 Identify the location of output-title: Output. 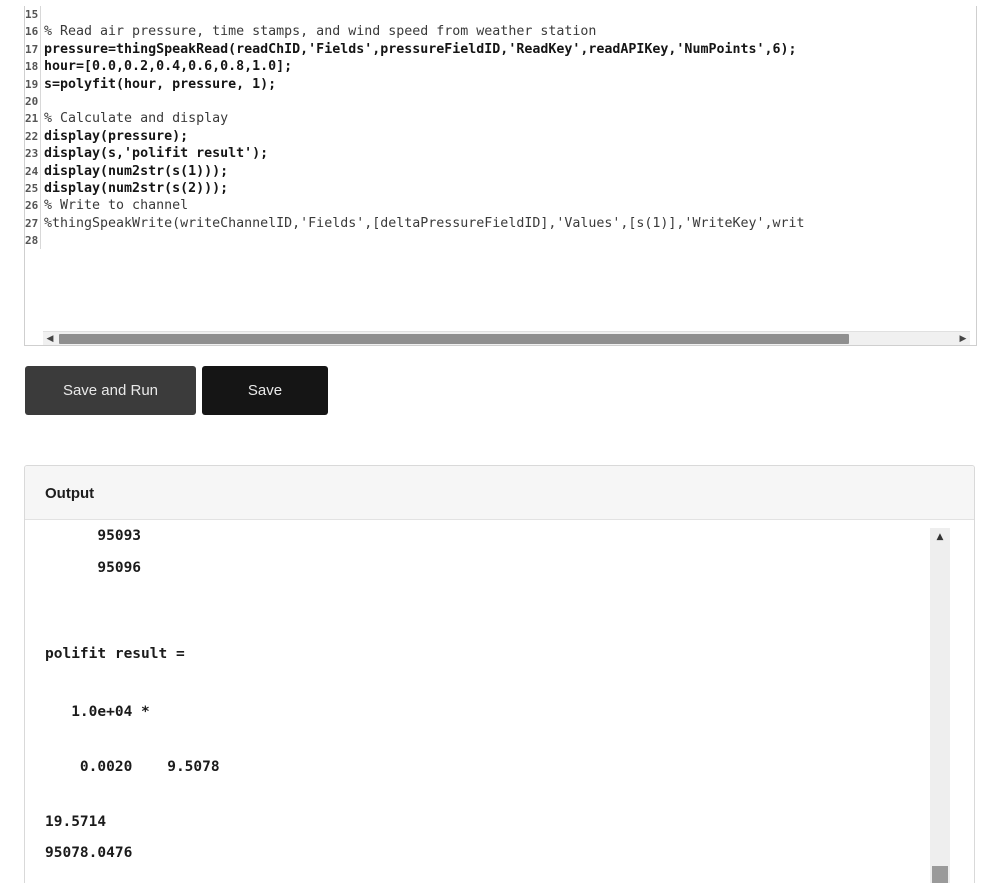
(499, 493).